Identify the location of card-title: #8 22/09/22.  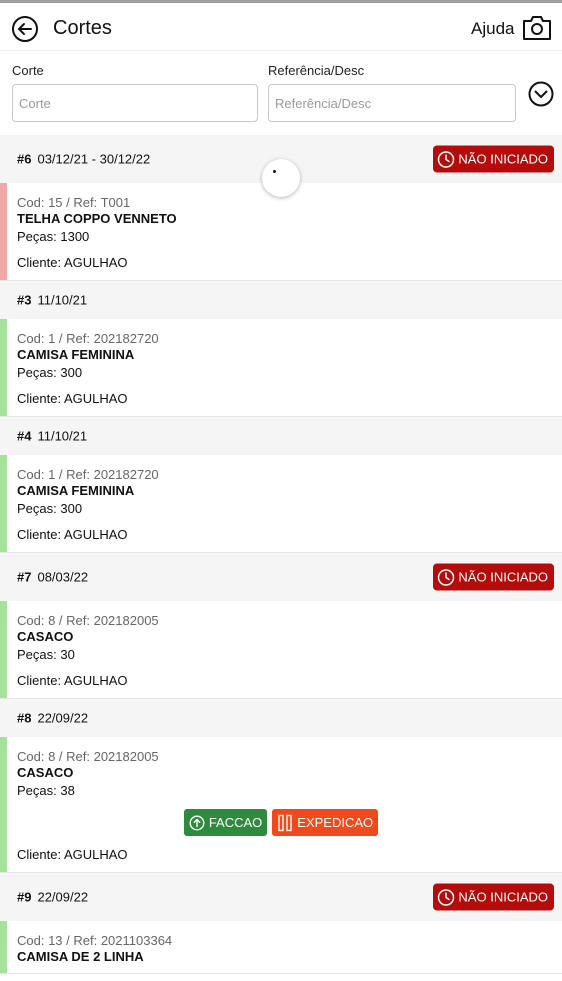
(52, 718).